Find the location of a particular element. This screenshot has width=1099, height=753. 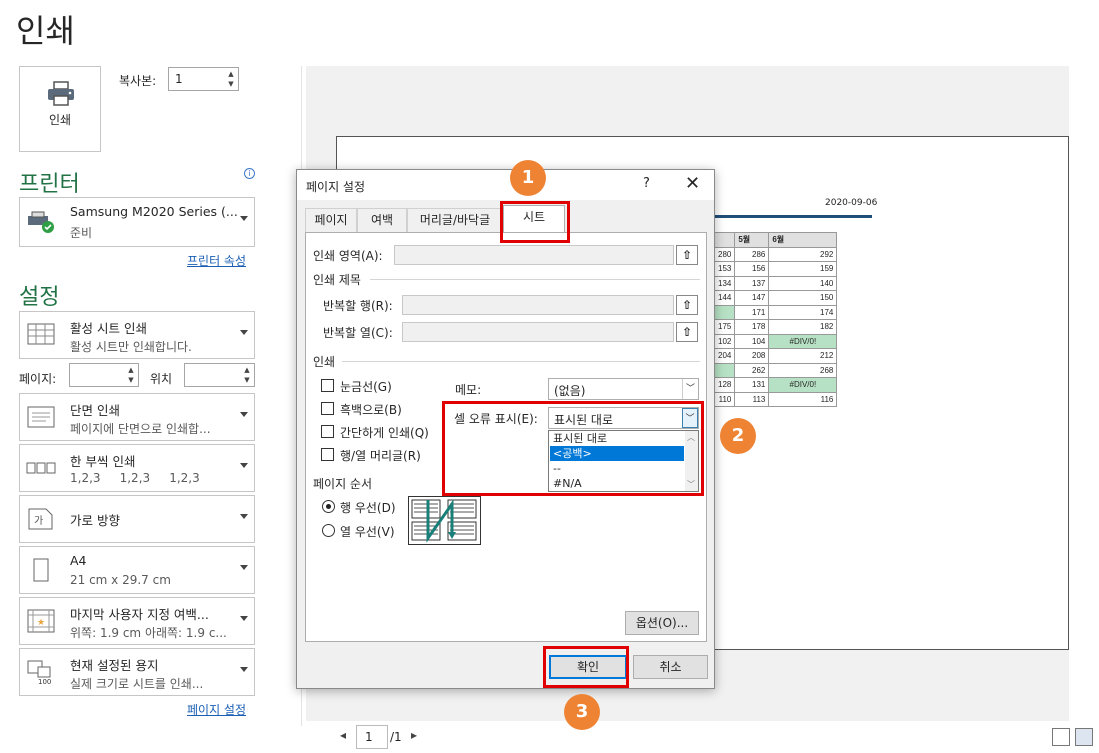

zoom-to-page-icon is located at coordinates (1084, 737).